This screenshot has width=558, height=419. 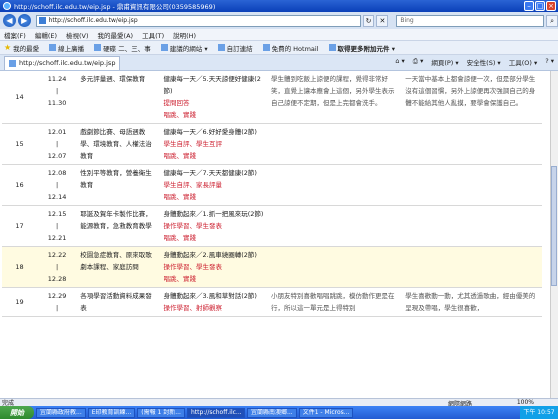 I want to click on week-number: 15, so click(x=19, y=144).